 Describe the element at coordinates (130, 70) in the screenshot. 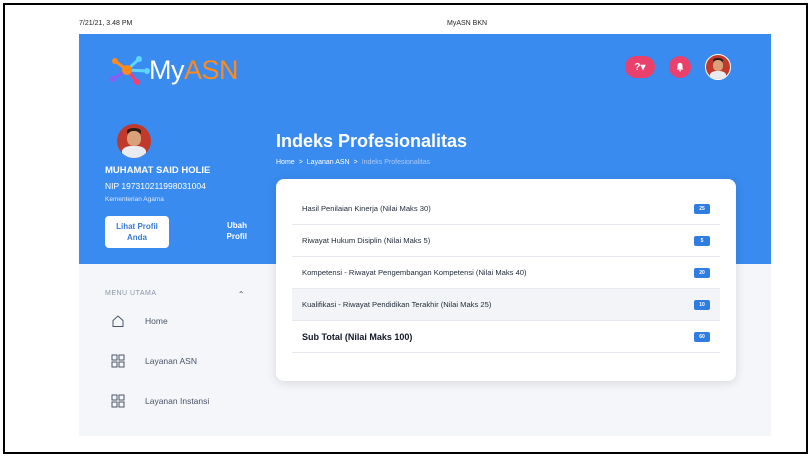

I see `network-logo-icon` at that location.